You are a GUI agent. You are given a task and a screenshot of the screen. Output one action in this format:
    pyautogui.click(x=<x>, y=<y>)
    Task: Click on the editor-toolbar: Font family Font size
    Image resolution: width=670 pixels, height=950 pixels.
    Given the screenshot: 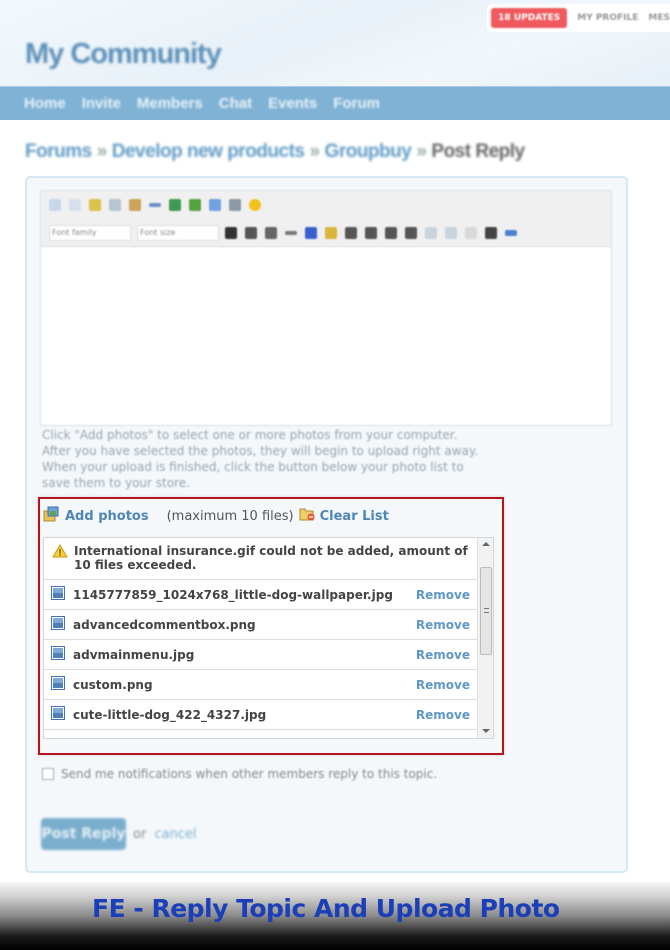 What is the action you would take?
    pyautogui.click(x=326, y=219)
    